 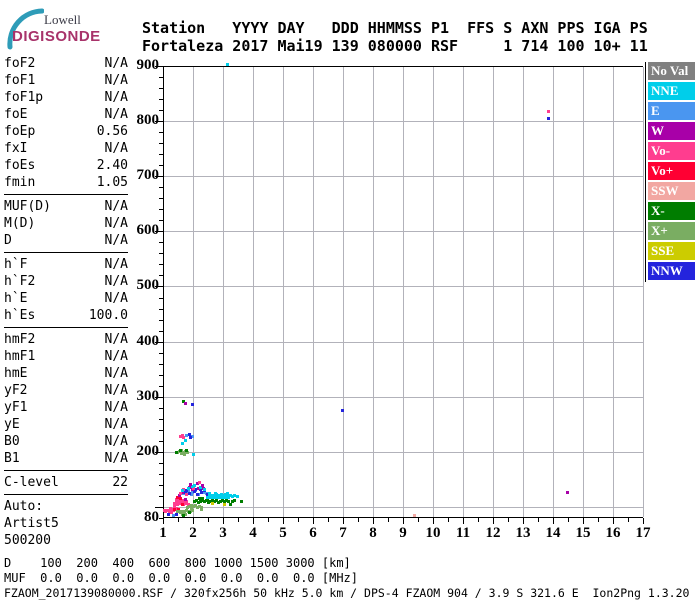 I want to click on legend-item-vo: Vo+, so click(x=671, y=171).